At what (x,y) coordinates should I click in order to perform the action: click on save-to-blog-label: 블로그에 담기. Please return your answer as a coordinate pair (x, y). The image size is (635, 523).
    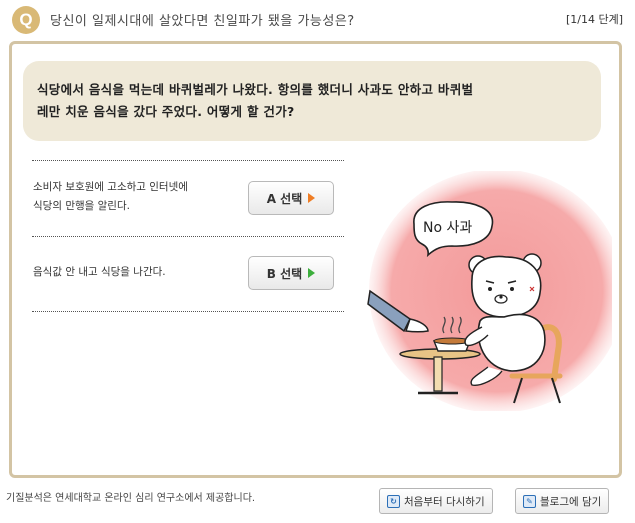
    Looking at the image, I should click on (571, 501).